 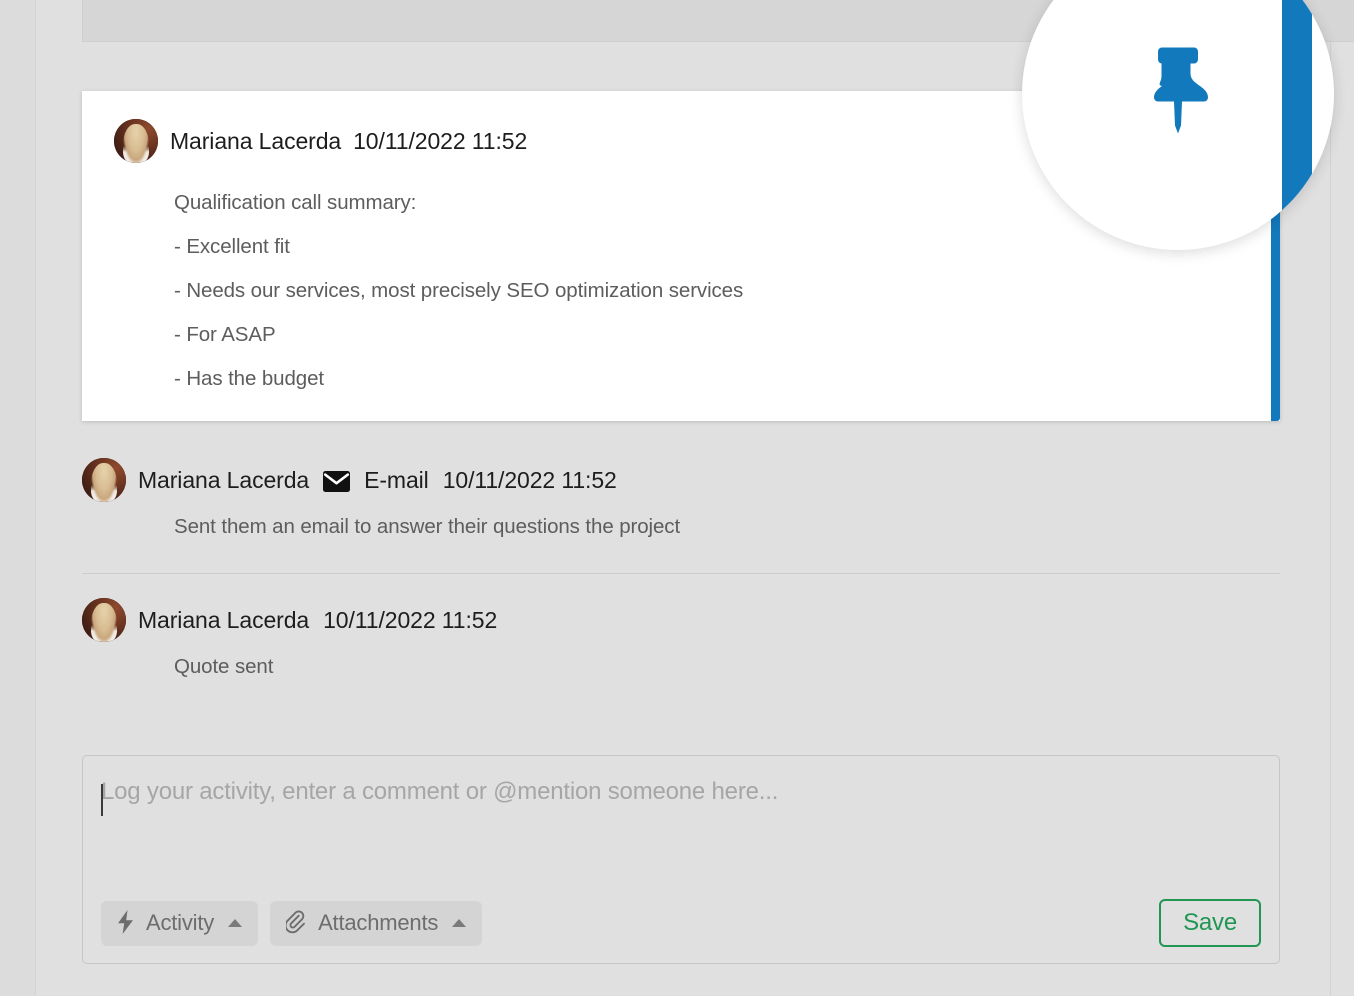 What do you see at coordinates (1297, 125) in the screenshot?
I see `lens-accent-bar` at bounding box center [1297, 125].